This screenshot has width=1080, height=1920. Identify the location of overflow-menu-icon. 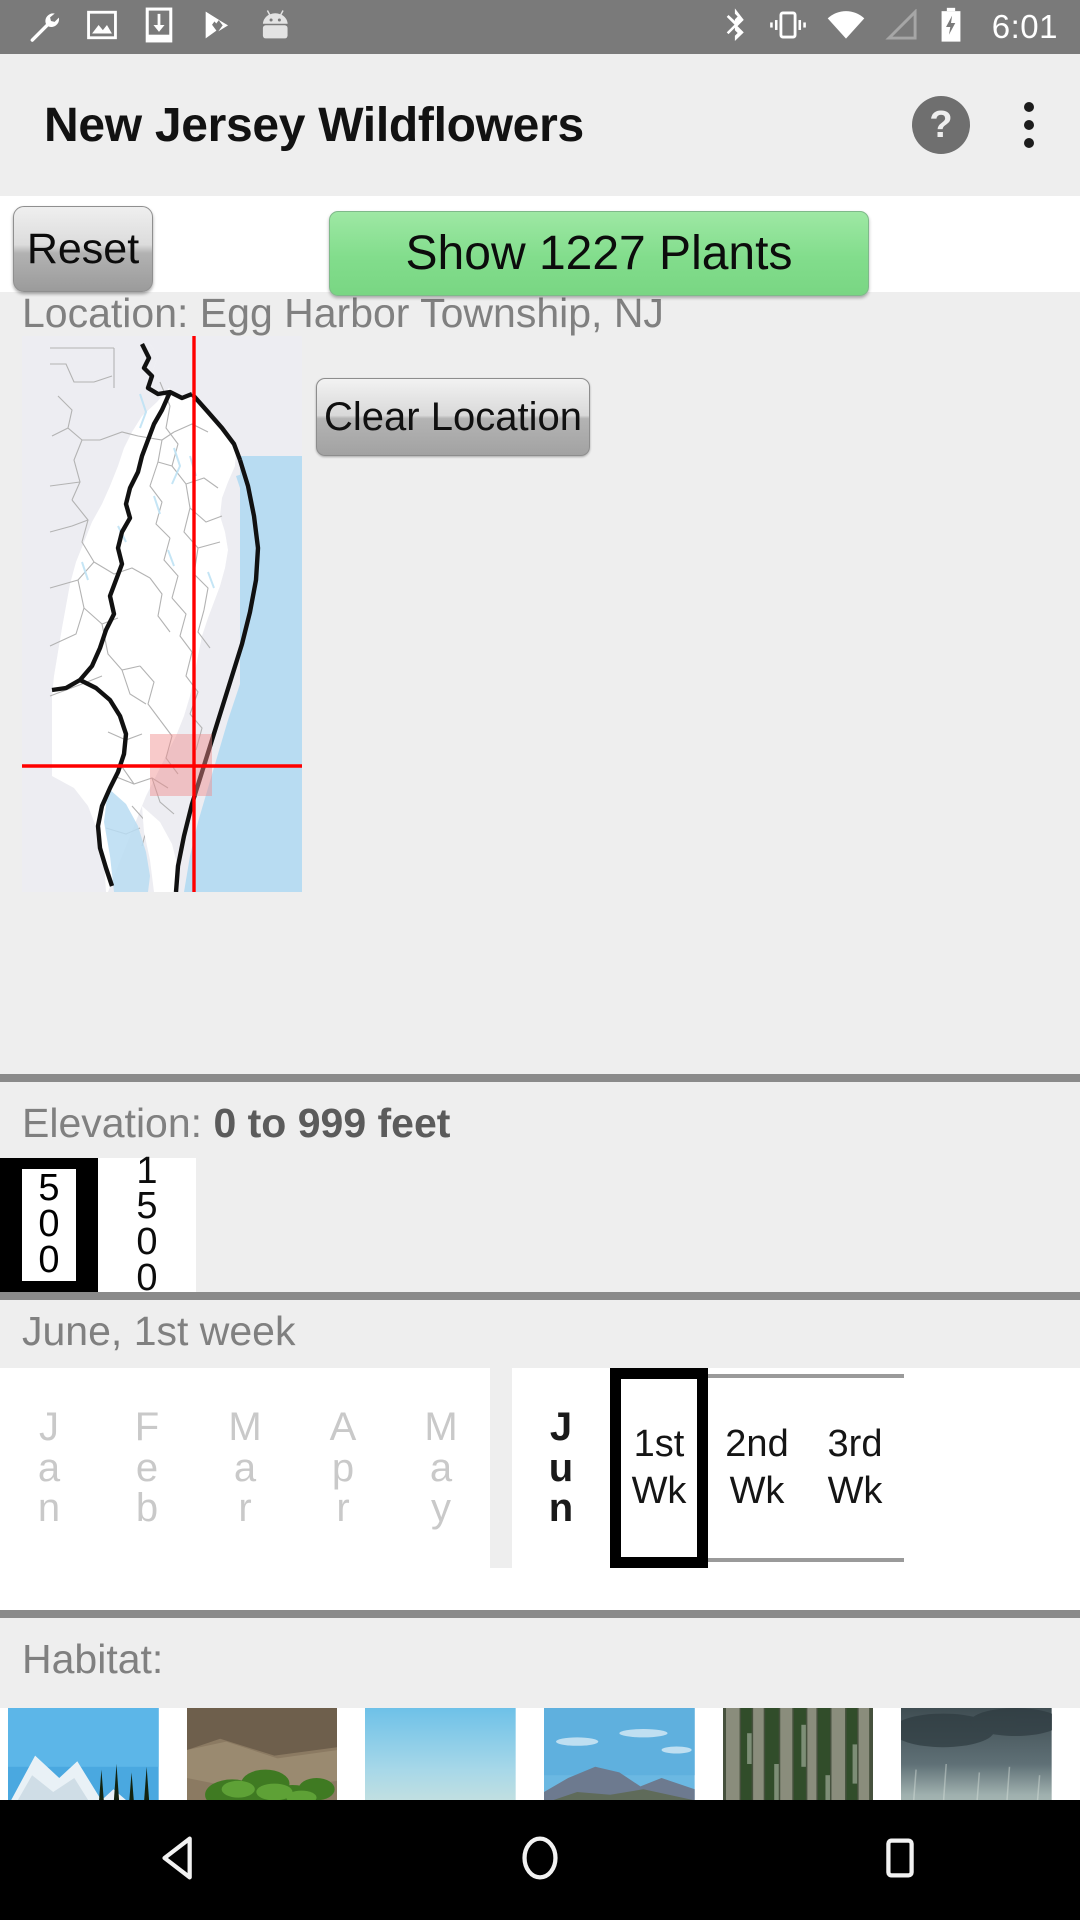
(1029, 125).